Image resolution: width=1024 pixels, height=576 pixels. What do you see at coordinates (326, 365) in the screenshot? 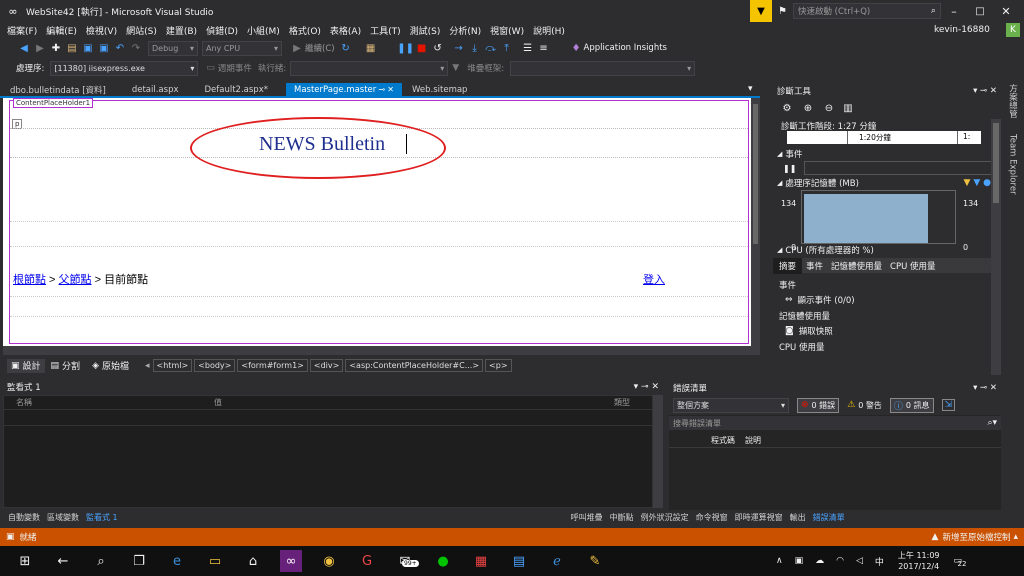
I see `tag-crumb-div: <div>` at bounding box center [326, 365].